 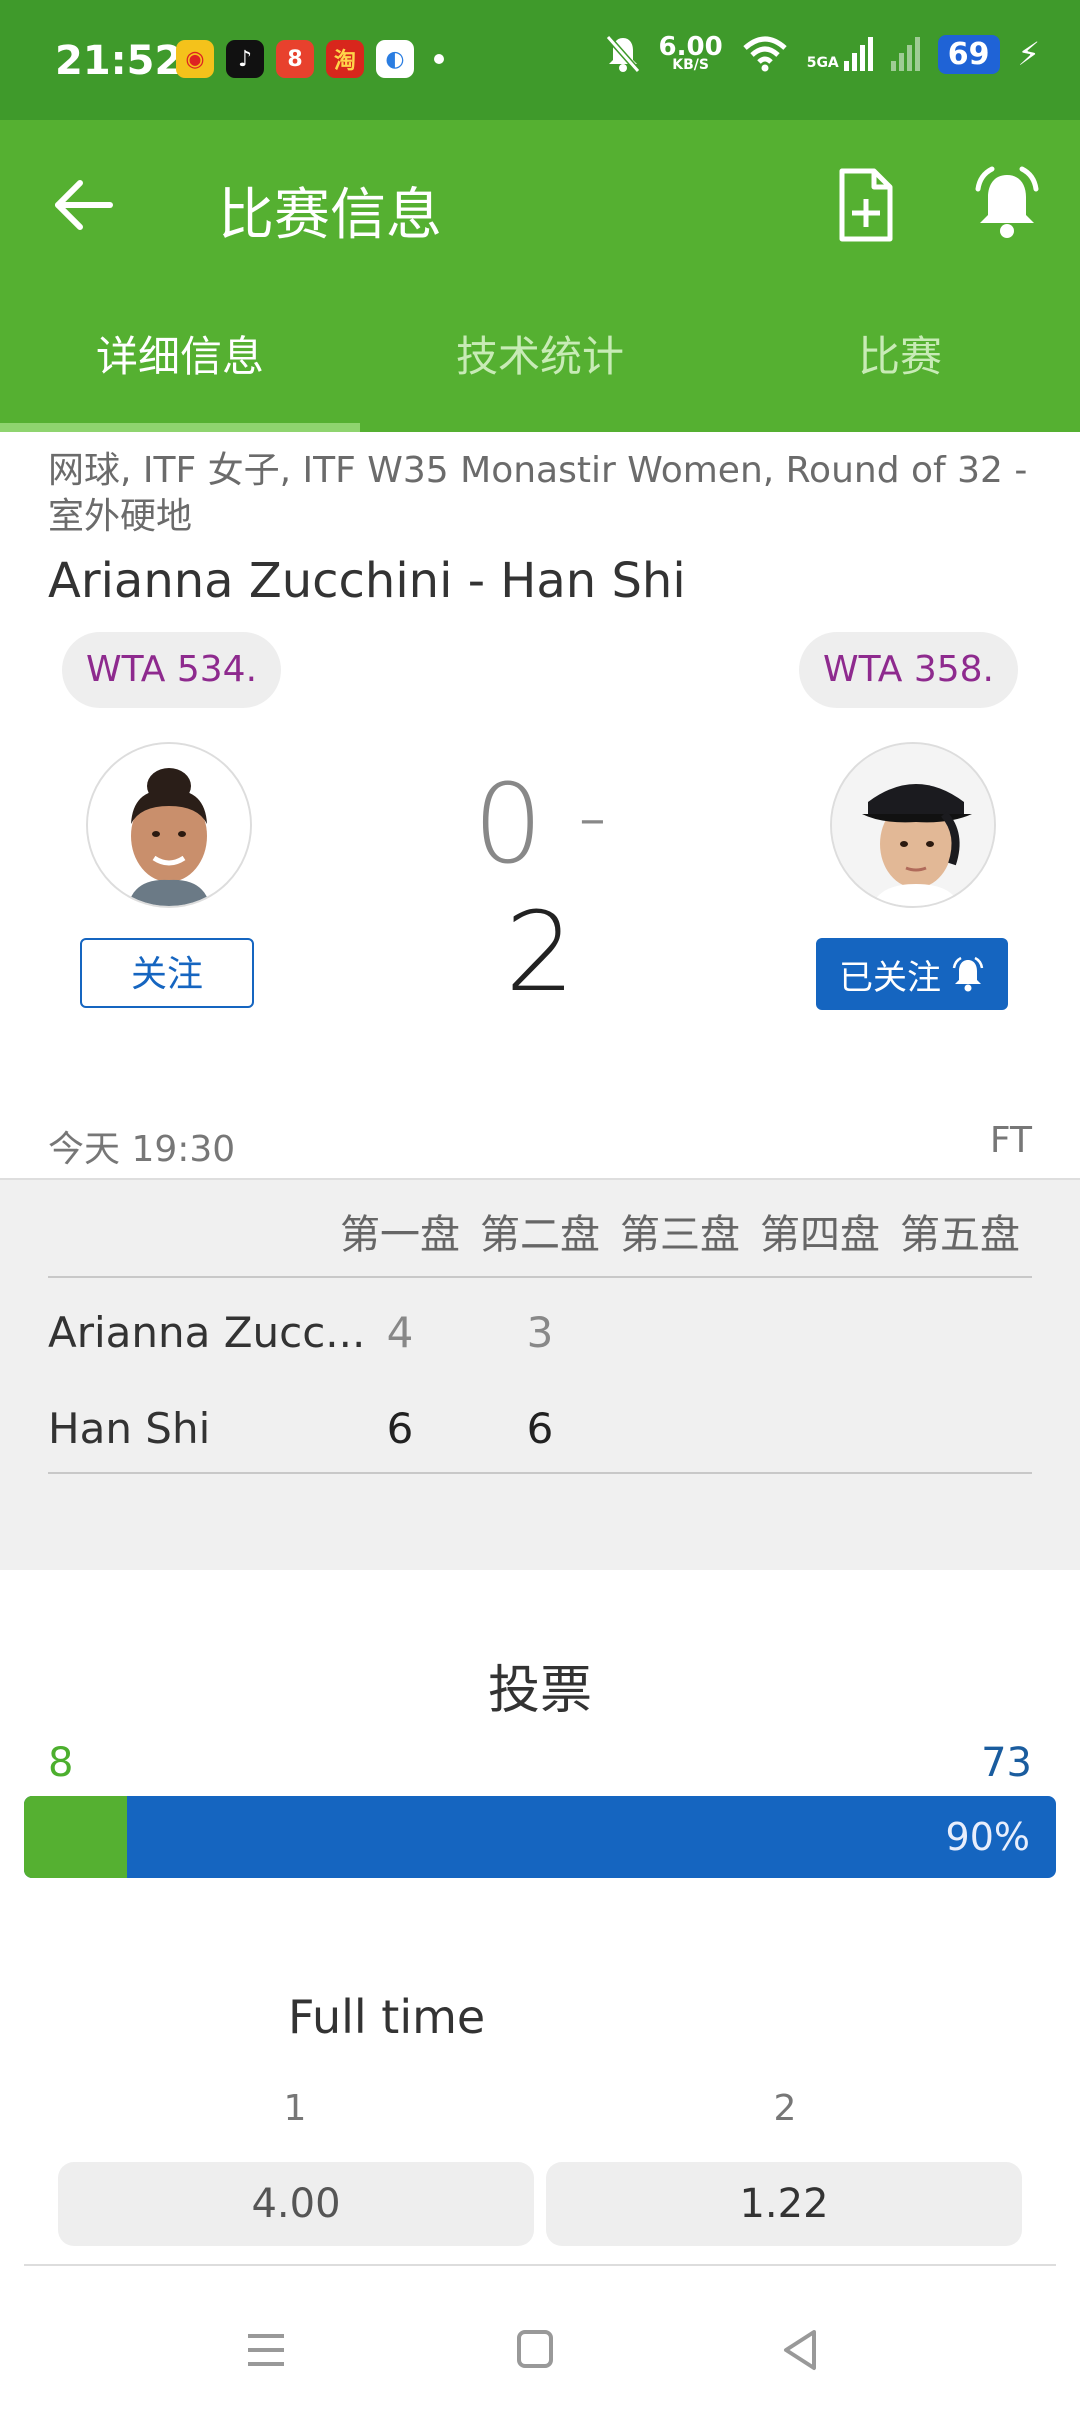 I want to click on notification-bell-icon, so click(x=1007, y=205).